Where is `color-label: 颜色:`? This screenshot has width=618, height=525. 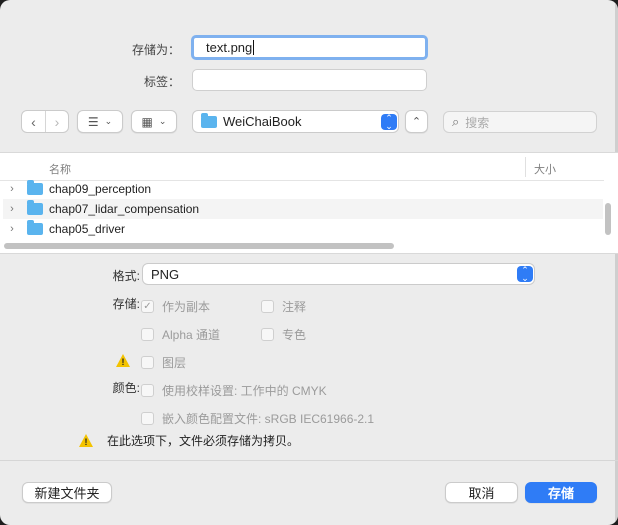
color-label: 颜色: is located at coordinates (126, 388).